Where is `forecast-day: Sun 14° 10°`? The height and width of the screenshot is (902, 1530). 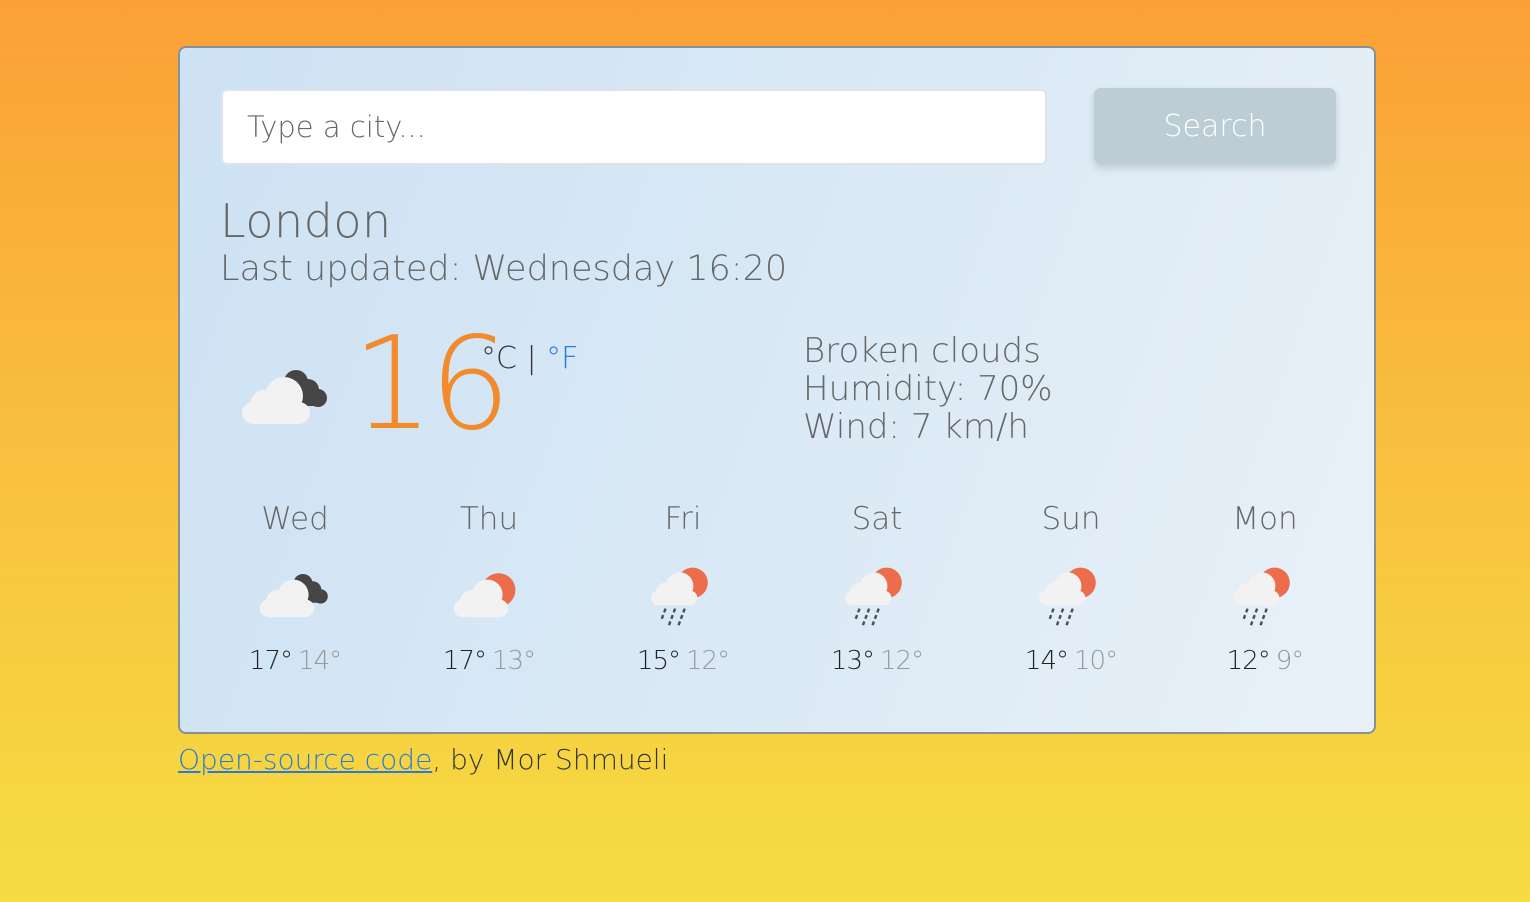
forecast-day: Sun 14° 10° is located at coordinates (1071, 588).